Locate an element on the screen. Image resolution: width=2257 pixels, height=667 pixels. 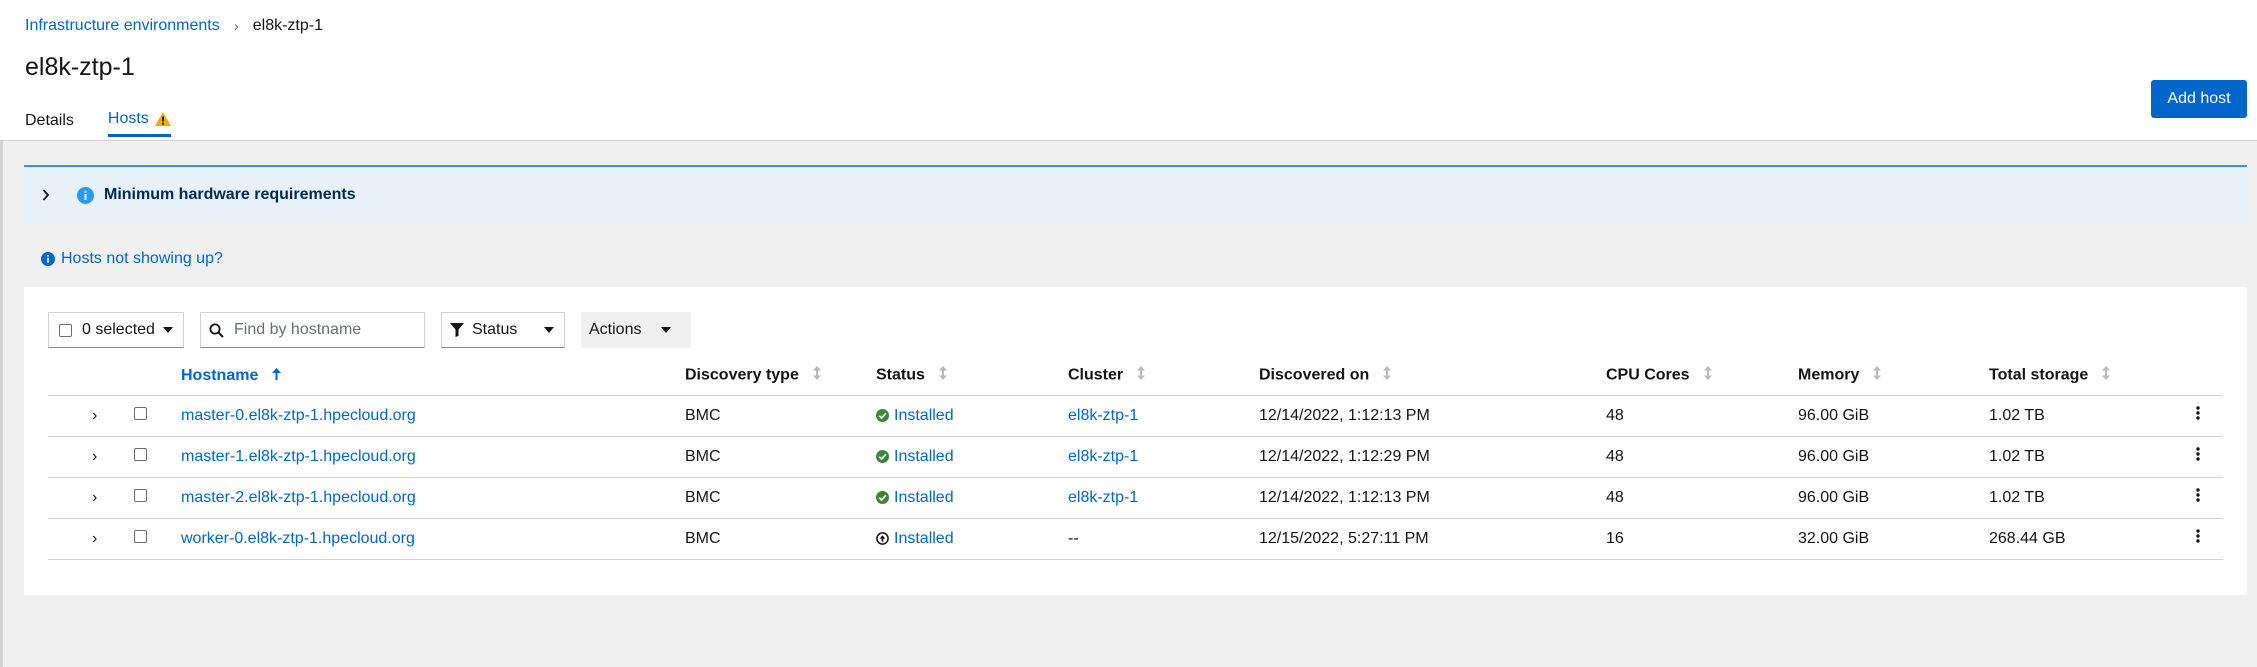
total-storage-cell: 268.44 GB is located at coordinates (2027, 538).